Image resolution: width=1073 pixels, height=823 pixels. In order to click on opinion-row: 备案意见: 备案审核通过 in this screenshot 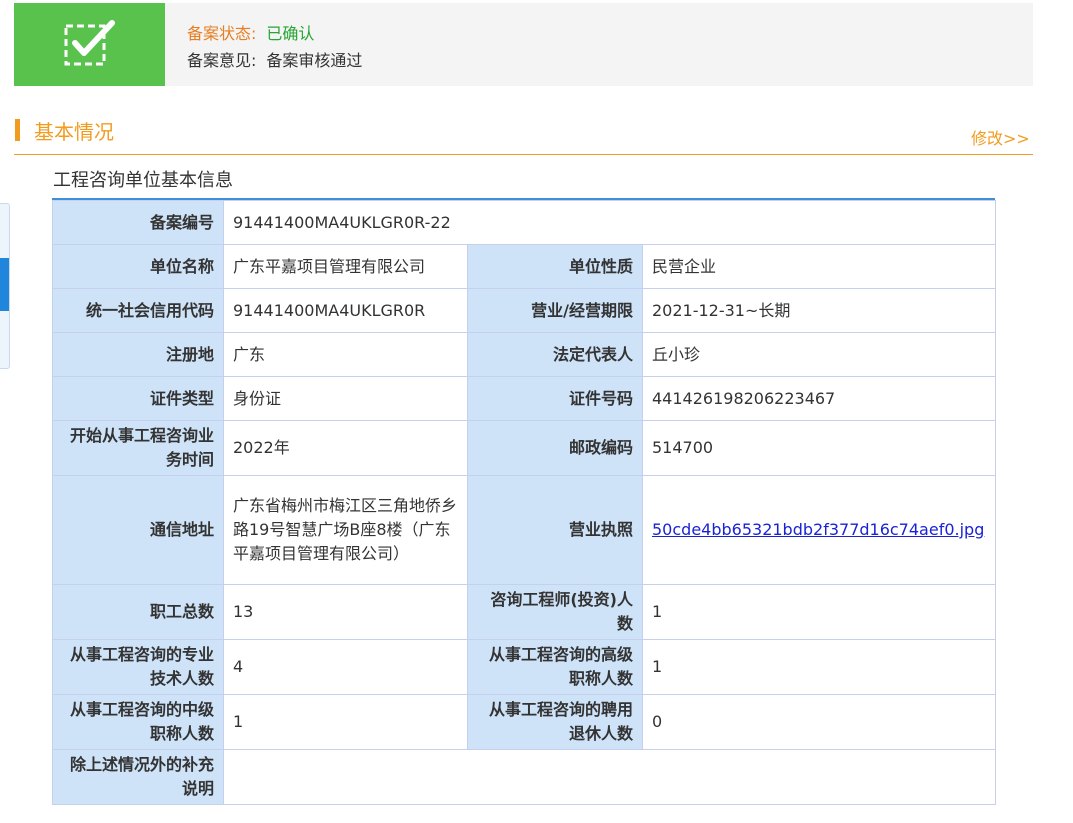, I will do `click(274, 59)`.